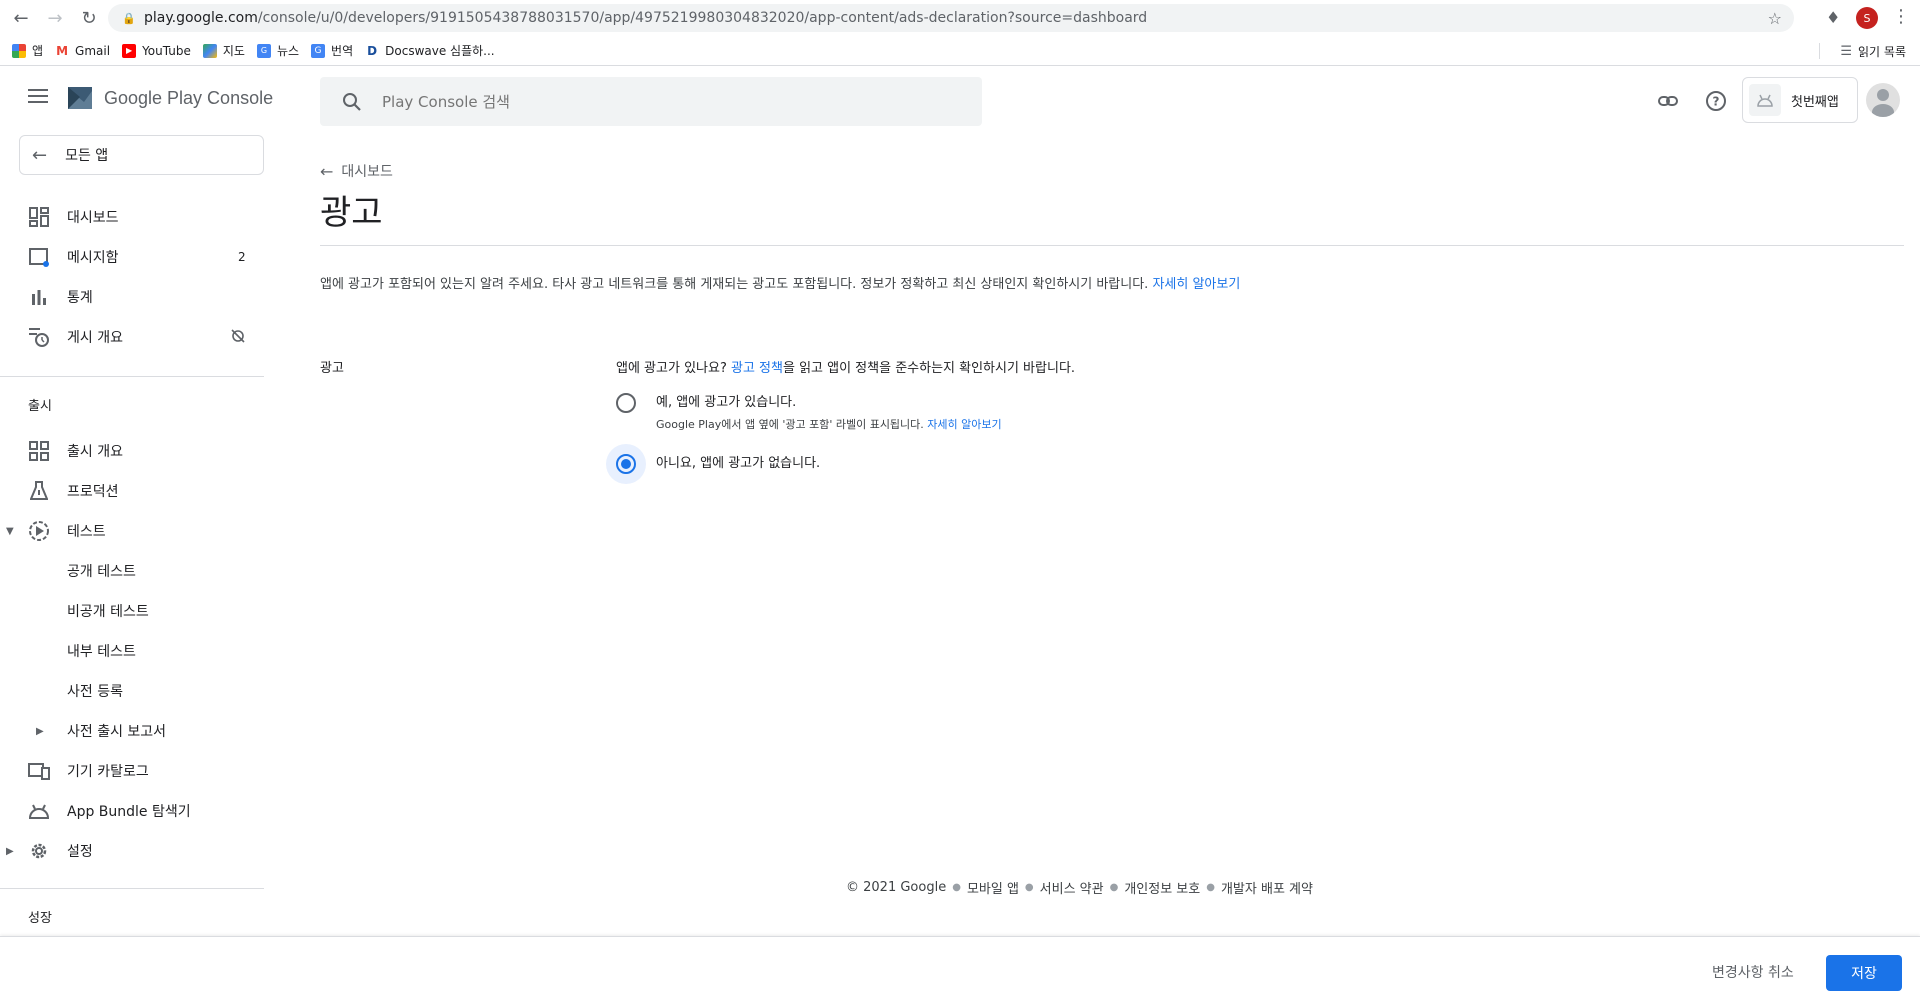 The height and width of the screenshot is (1004, 1920). I want to click on managed-publishing-off-icon, so click(238, 337).